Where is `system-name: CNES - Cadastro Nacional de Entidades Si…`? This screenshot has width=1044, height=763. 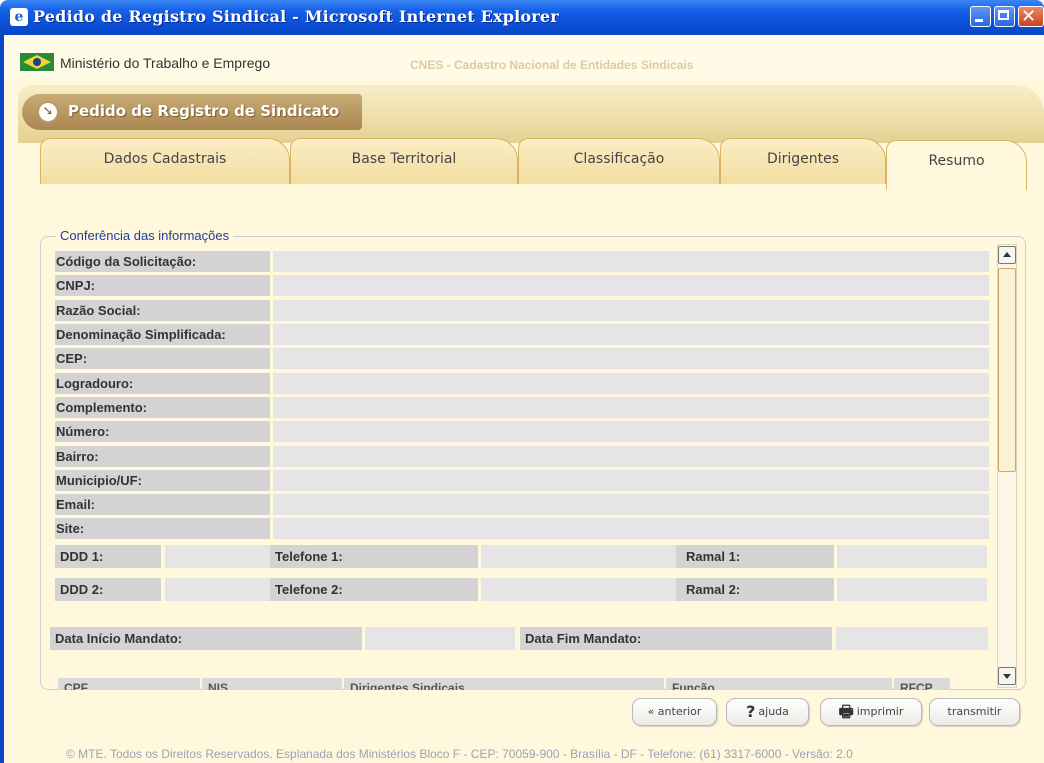 system-name: CNES - Cadastro Nacional de Entidades Si… is located at coordinates (552, 65).